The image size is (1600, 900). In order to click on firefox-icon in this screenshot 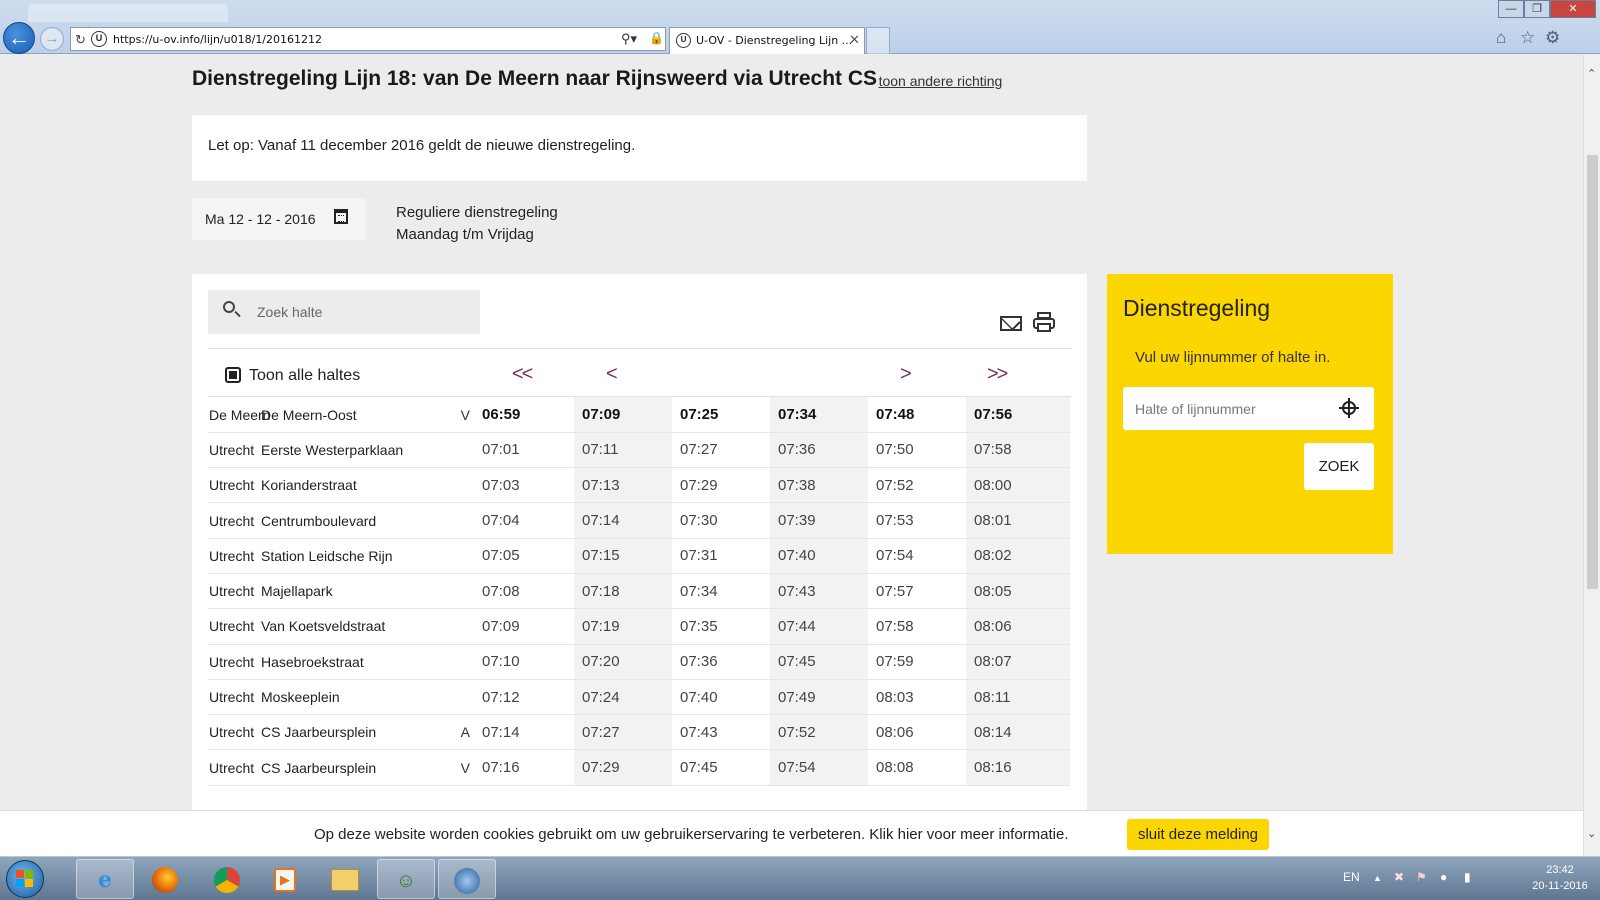, I will do `click(165, 879)`.